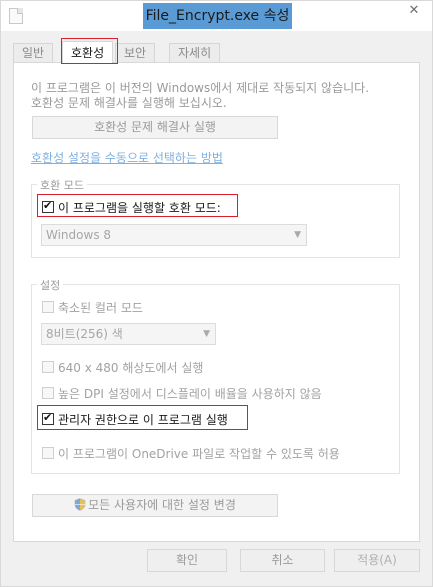 The width and height of the screenshot is (433, 587). Describe the element at coordinates (48, 393) in the screenshot. I see `high-dpi-checkbox` at that location.